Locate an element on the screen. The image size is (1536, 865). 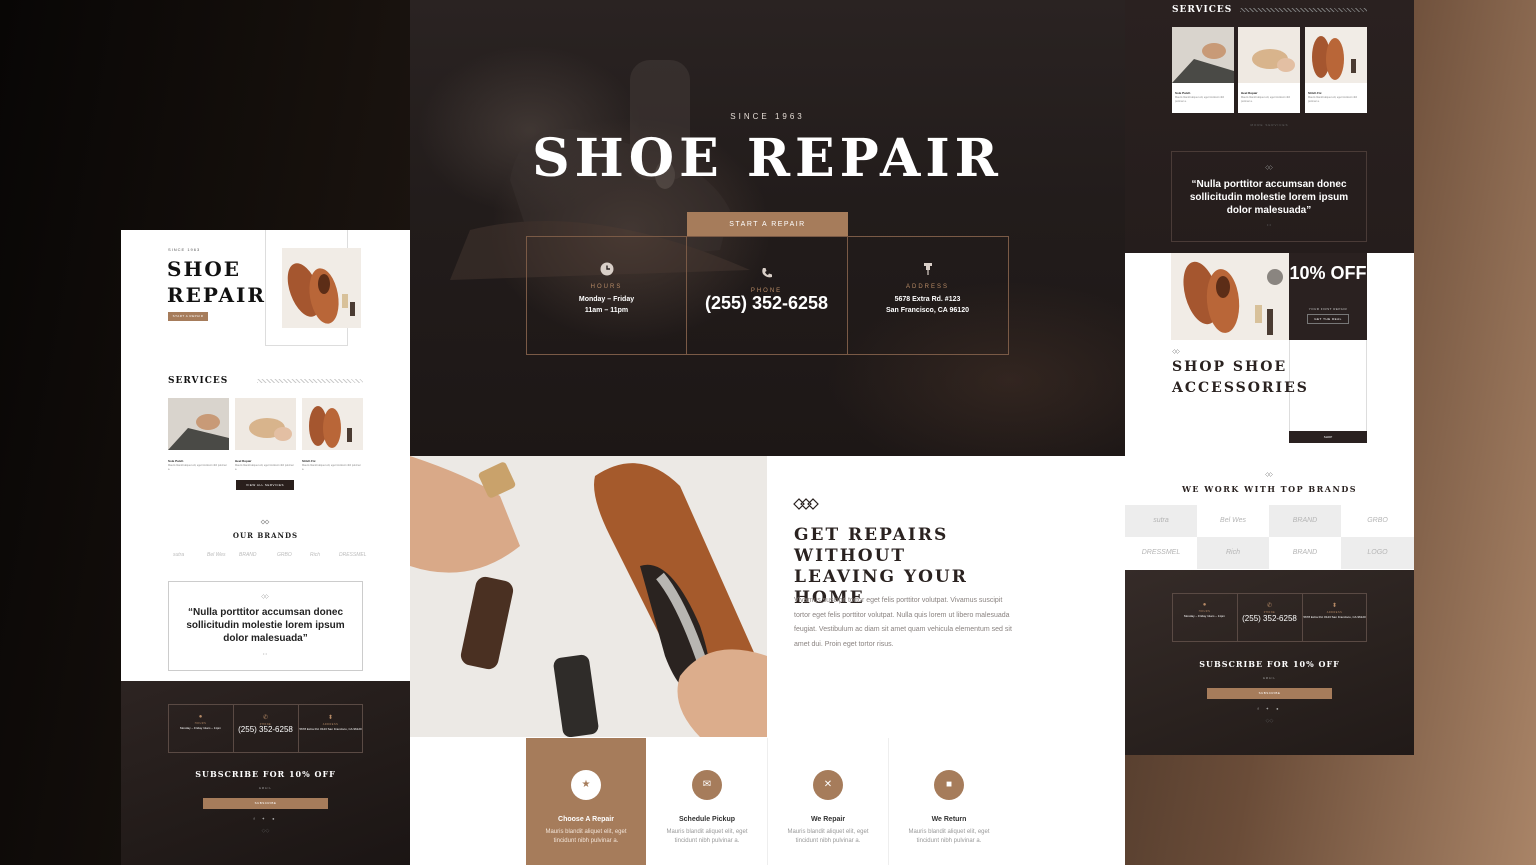
view-all-services-button: VIEW ALL SERVICES is located at coordinates (265, 485).